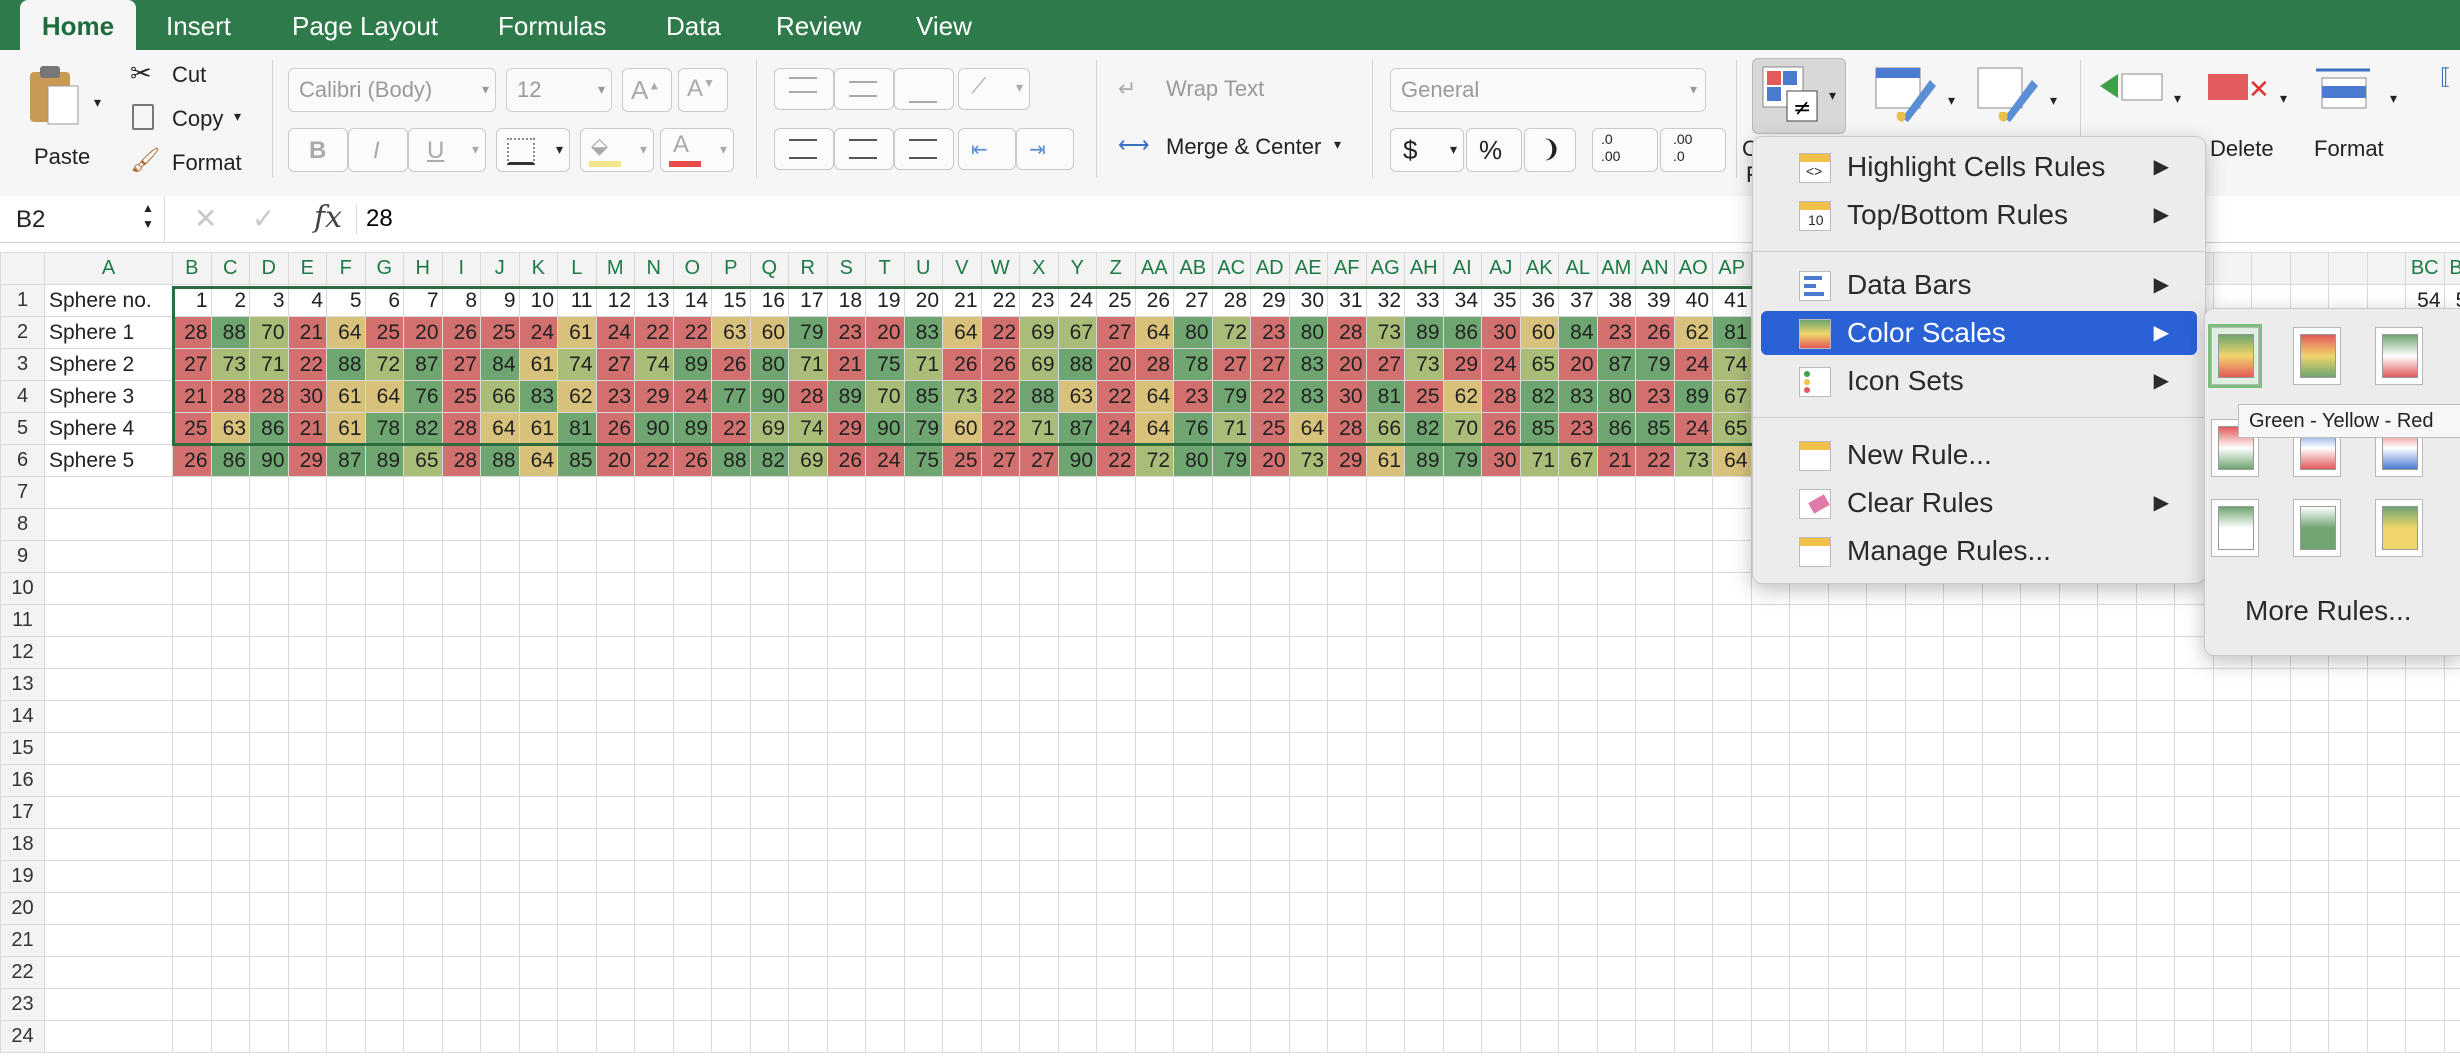 This screenshot has width=2460, height=1058. What do you see at coordinates (804, 89) in the screenshot?
I see `align-top-button` at bounding box center [804, 89].